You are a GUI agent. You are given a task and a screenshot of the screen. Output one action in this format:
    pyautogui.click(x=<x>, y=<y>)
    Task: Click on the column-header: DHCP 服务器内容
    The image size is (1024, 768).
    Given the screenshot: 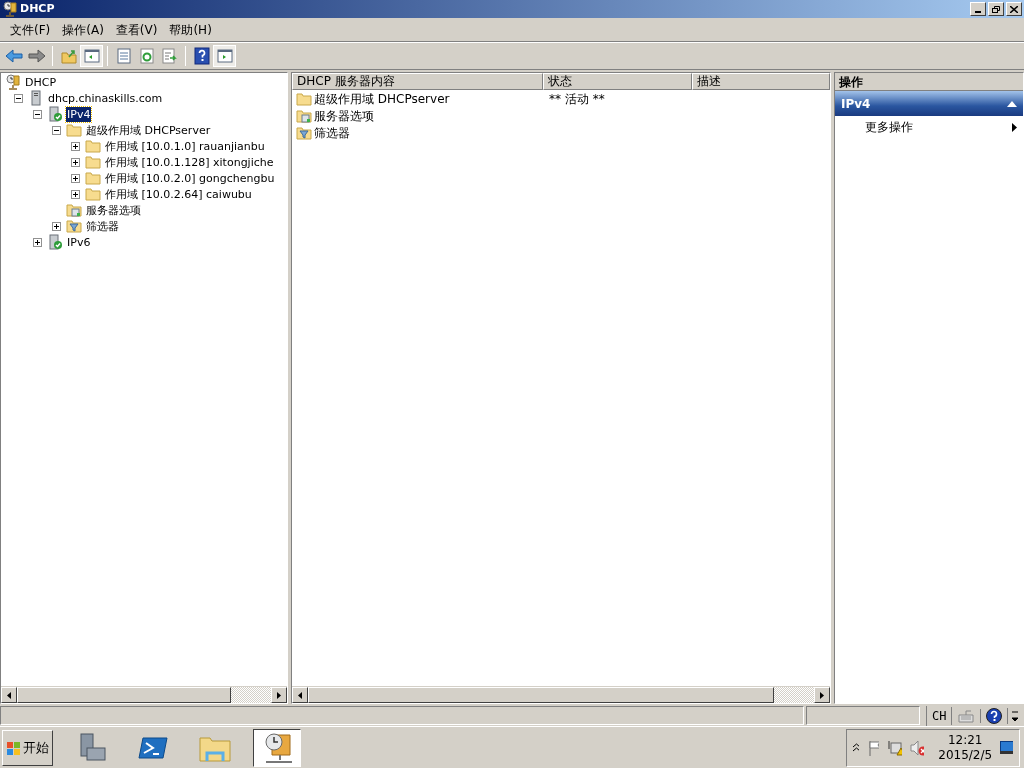 What is the action you would take?
    pyautogui.click(x=417, y=81)
    